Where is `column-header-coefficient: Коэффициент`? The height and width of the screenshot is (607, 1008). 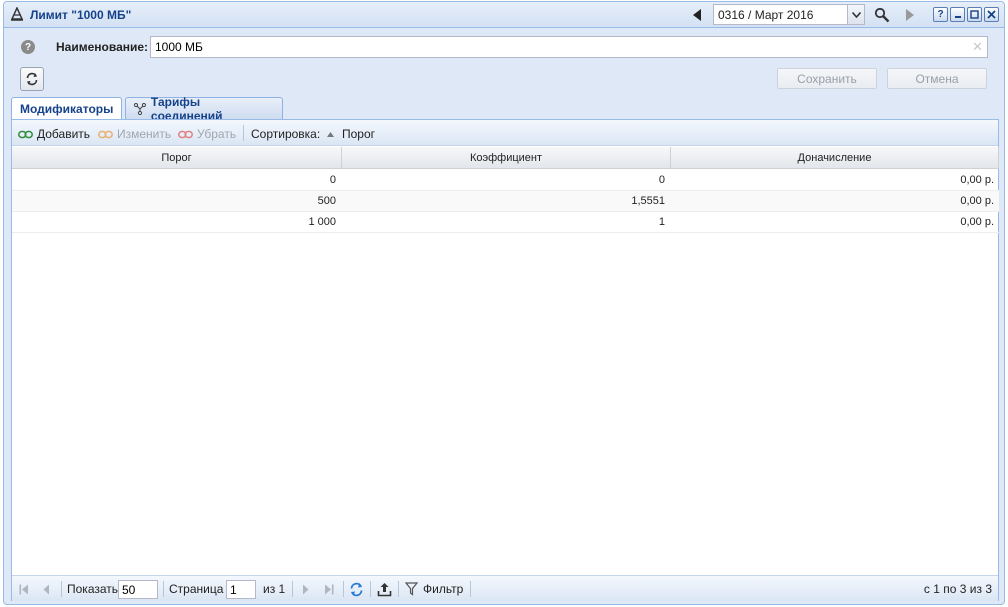
column-header-coefficient: Коэффициент is located at coordinates (506, 158).